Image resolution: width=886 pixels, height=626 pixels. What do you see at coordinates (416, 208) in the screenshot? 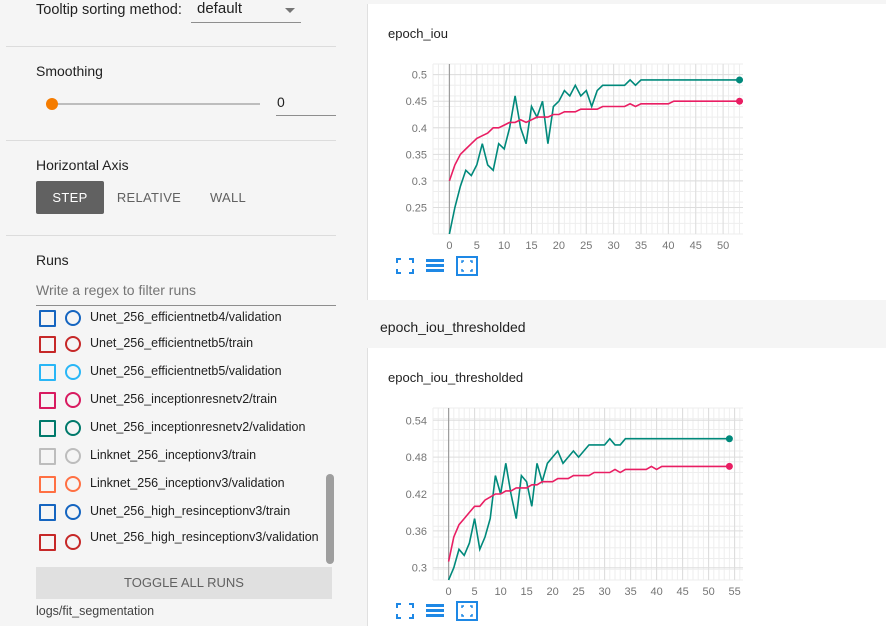
I see `y-tick-label: 0.25` at bounding box center [416, 208].